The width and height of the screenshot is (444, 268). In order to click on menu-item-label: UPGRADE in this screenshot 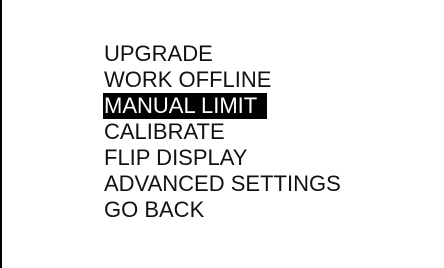, I will do `click(158, 53)`.